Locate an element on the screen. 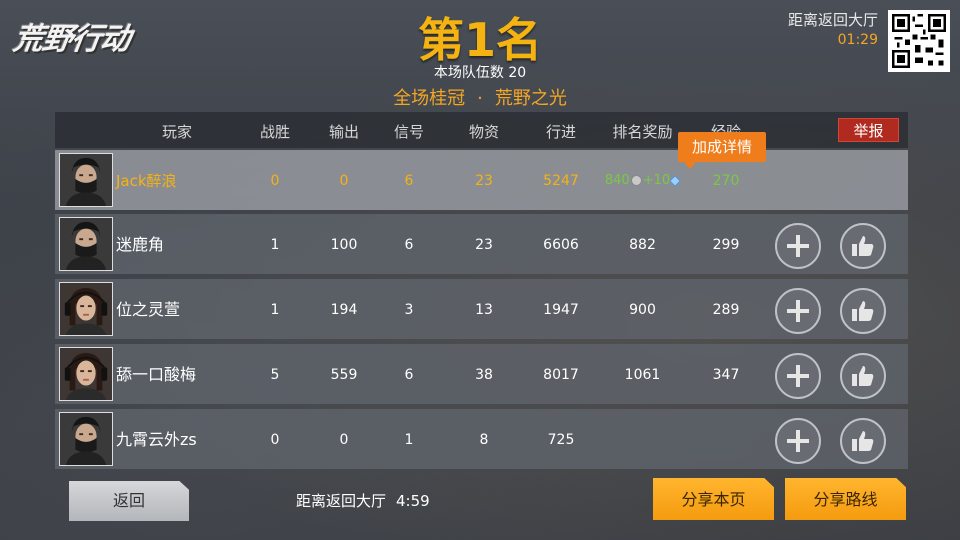 The width and height of the screenshot is (960, 540). exp-value is located at coordinates (726, 439).